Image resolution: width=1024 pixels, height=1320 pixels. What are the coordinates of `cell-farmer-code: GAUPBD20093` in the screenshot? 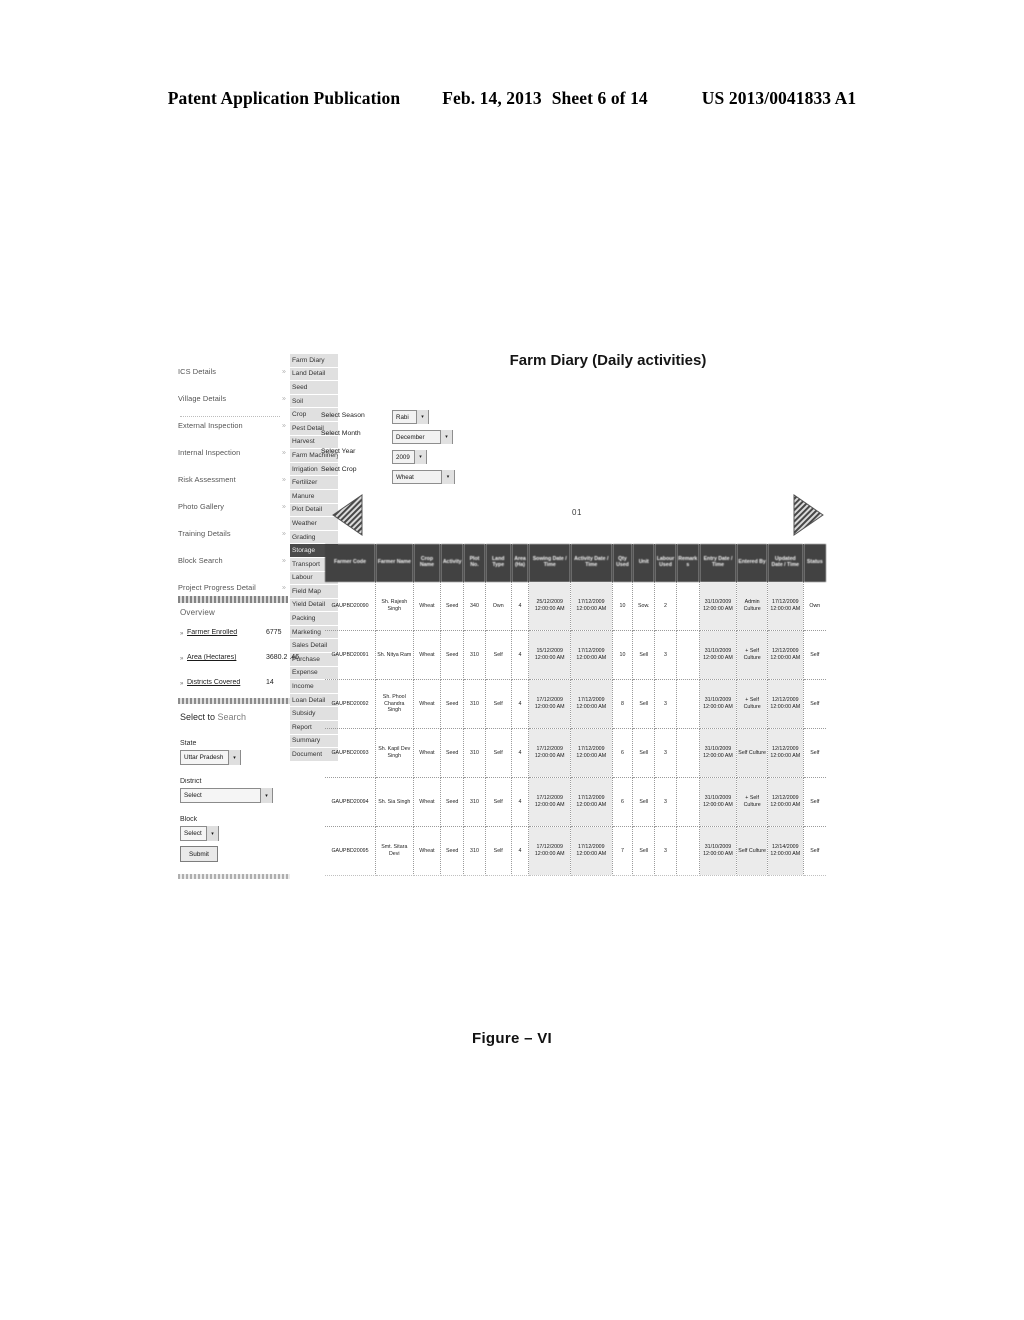 It's located at (350, 753).